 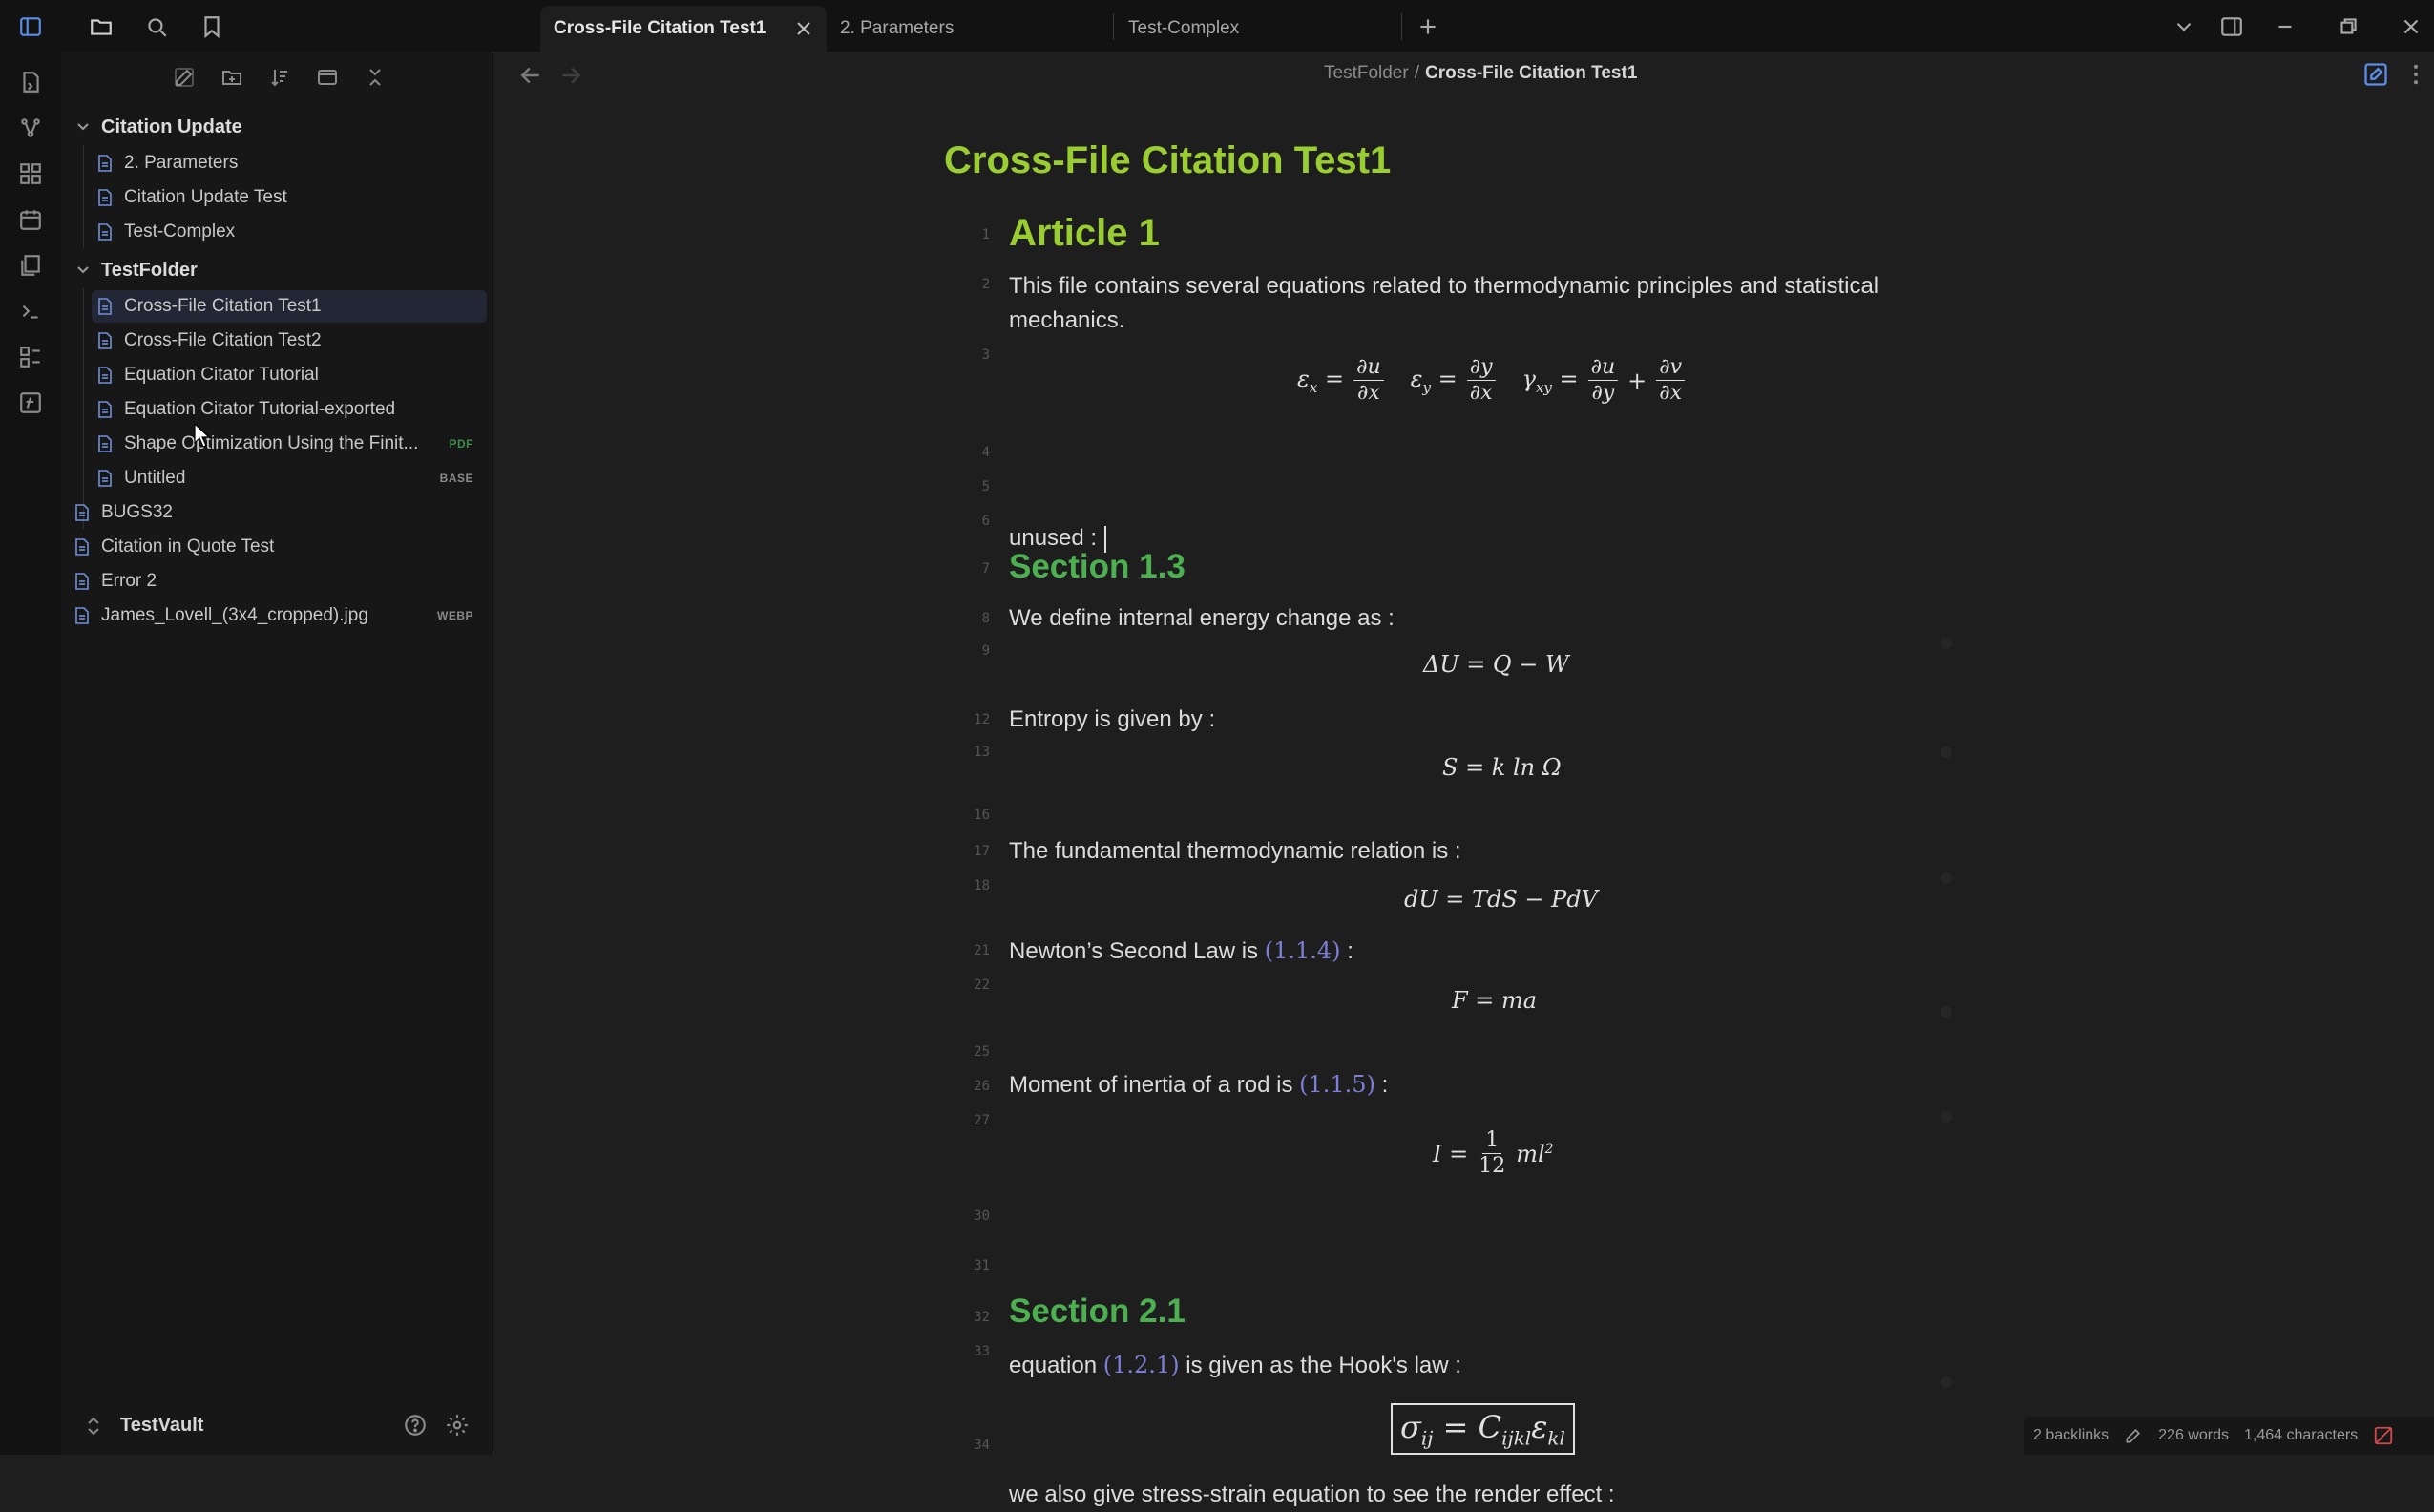 What do you see at coordinates (2375, 74) in the screenshot?
I see `edit-mode-icon` at bounding box center [2375, 74].